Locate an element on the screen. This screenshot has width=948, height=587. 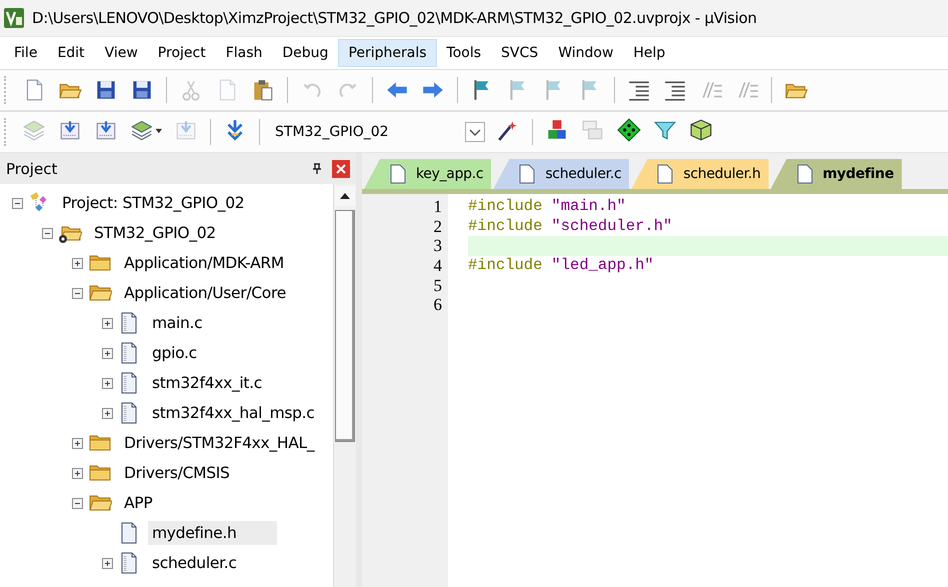
close-icon is located at coordinates (341, 169).